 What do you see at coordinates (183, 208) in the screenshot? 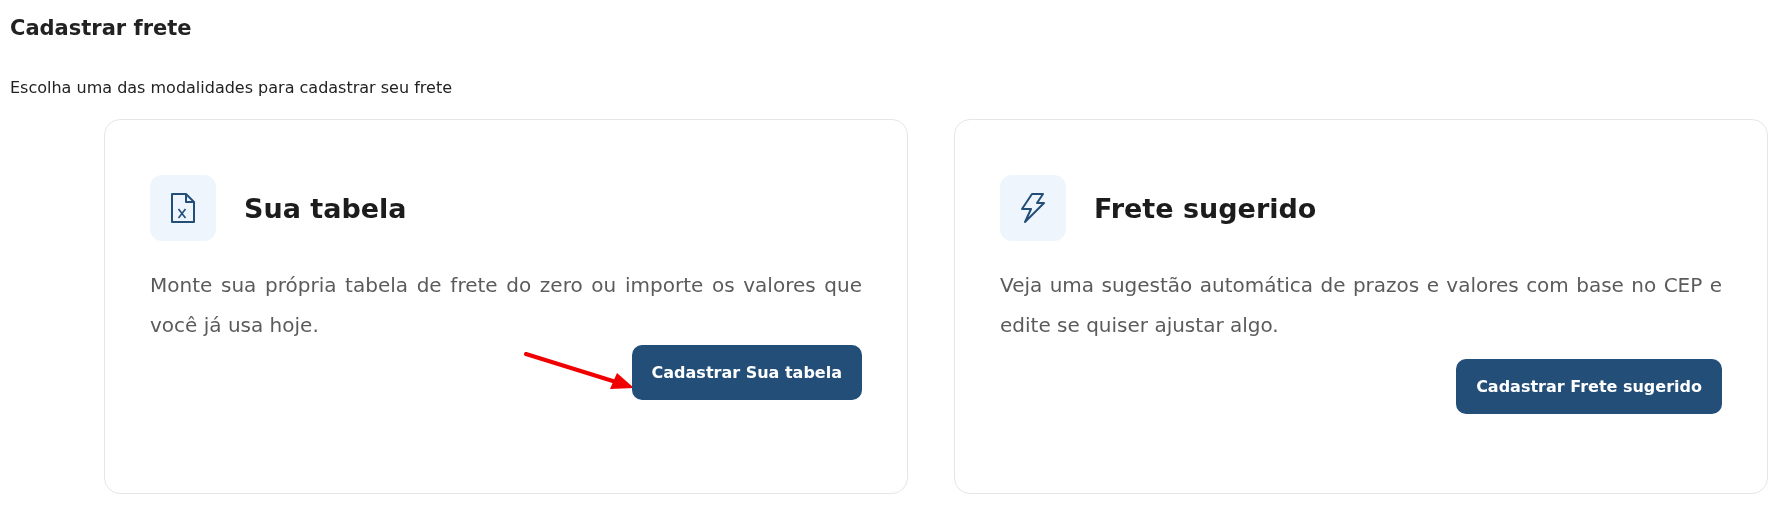
I see `spreadsheet-file-icon` at bounding box center [183, 208].